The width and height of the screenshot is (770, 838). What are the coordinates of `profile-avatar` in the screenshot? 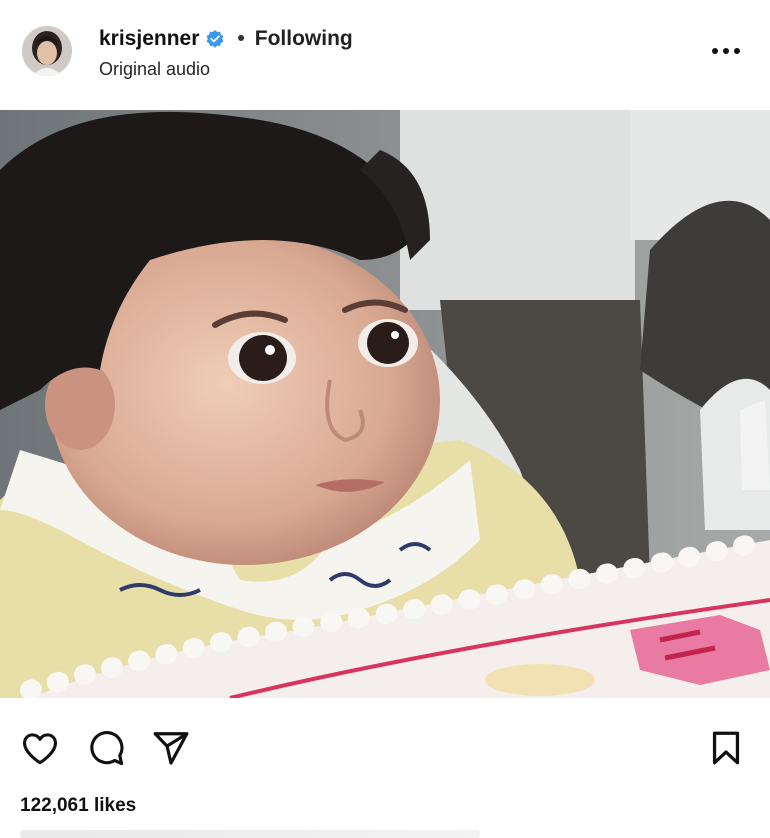 It's located at (47, 51).